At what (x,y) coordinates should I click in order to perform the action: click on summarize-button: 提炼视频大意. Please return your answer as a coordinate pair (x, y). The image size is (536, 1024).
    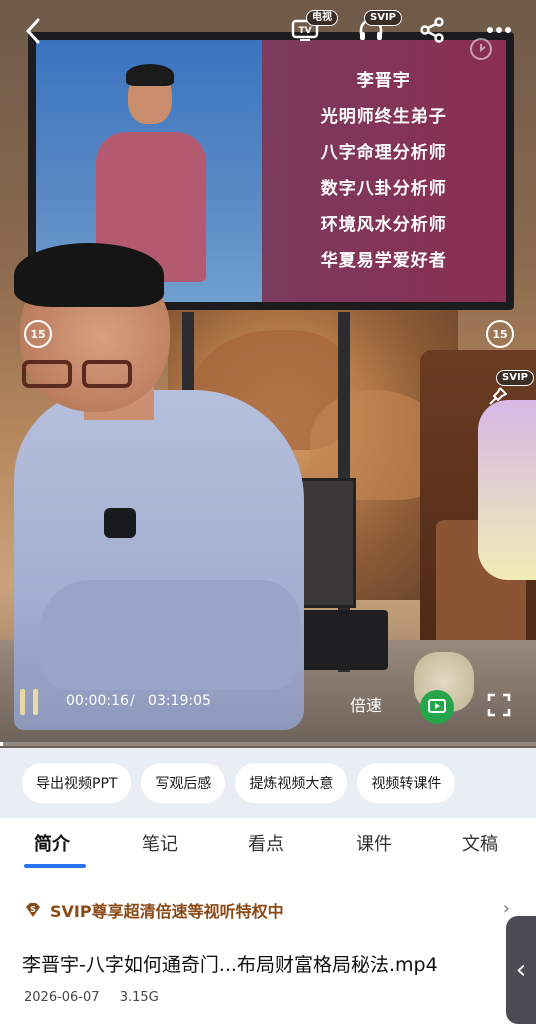
    Looking at the image, I should click on (291, 783).